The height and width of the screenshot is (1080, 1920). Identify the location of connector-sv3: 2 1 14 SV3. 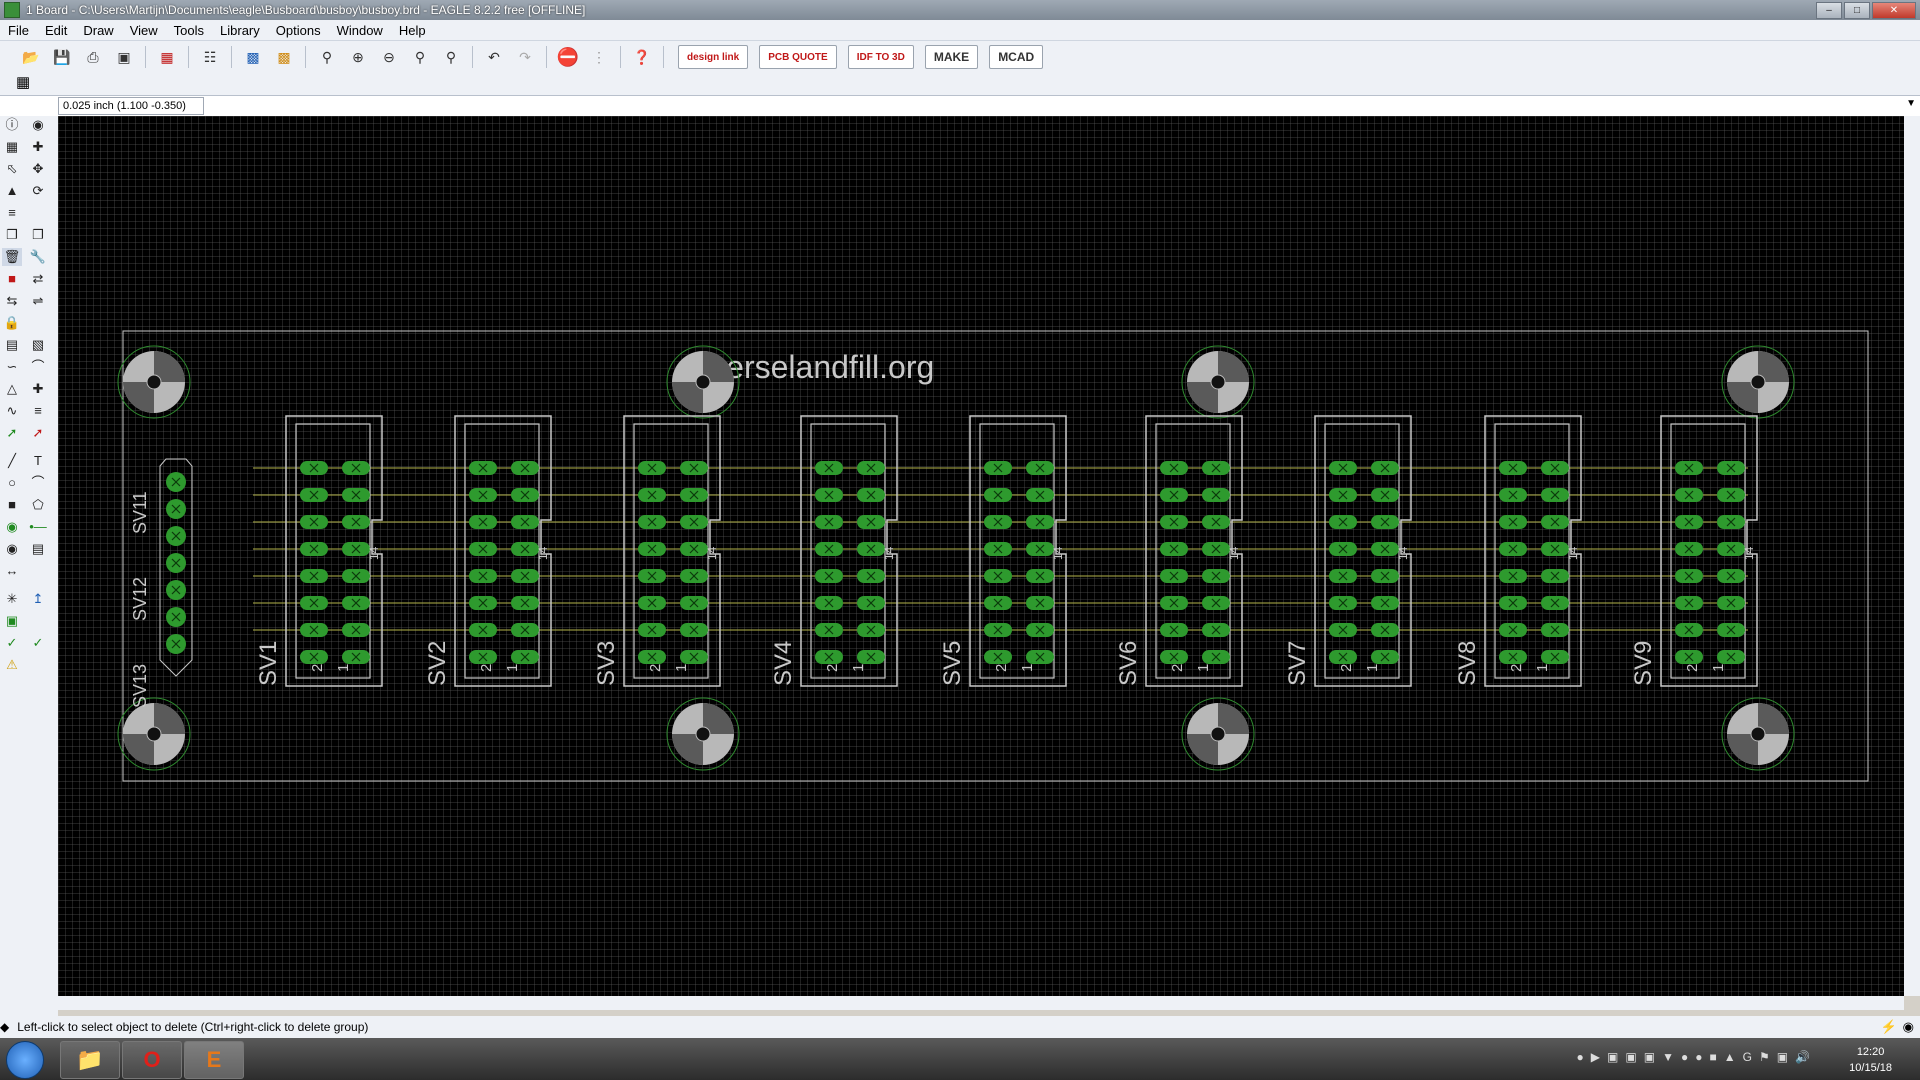
(657, 551).